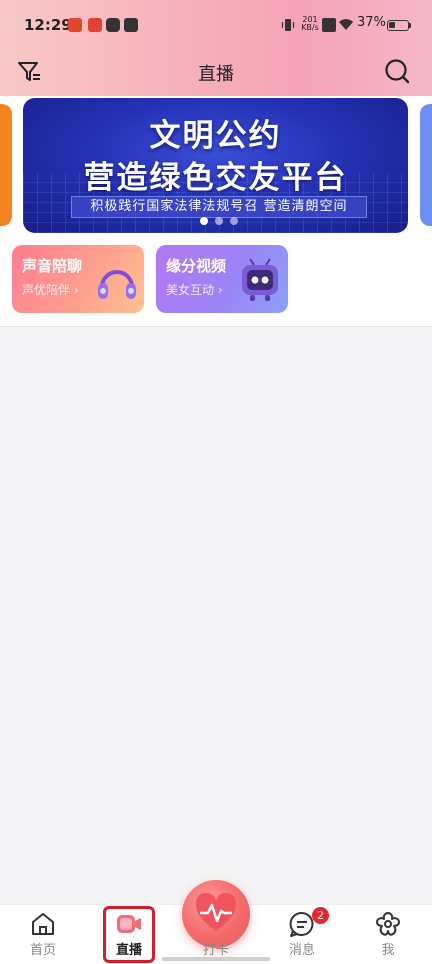 This screenshot has height=964, width=432. I want to click on heart-pulse-icon, so click(216, 912).